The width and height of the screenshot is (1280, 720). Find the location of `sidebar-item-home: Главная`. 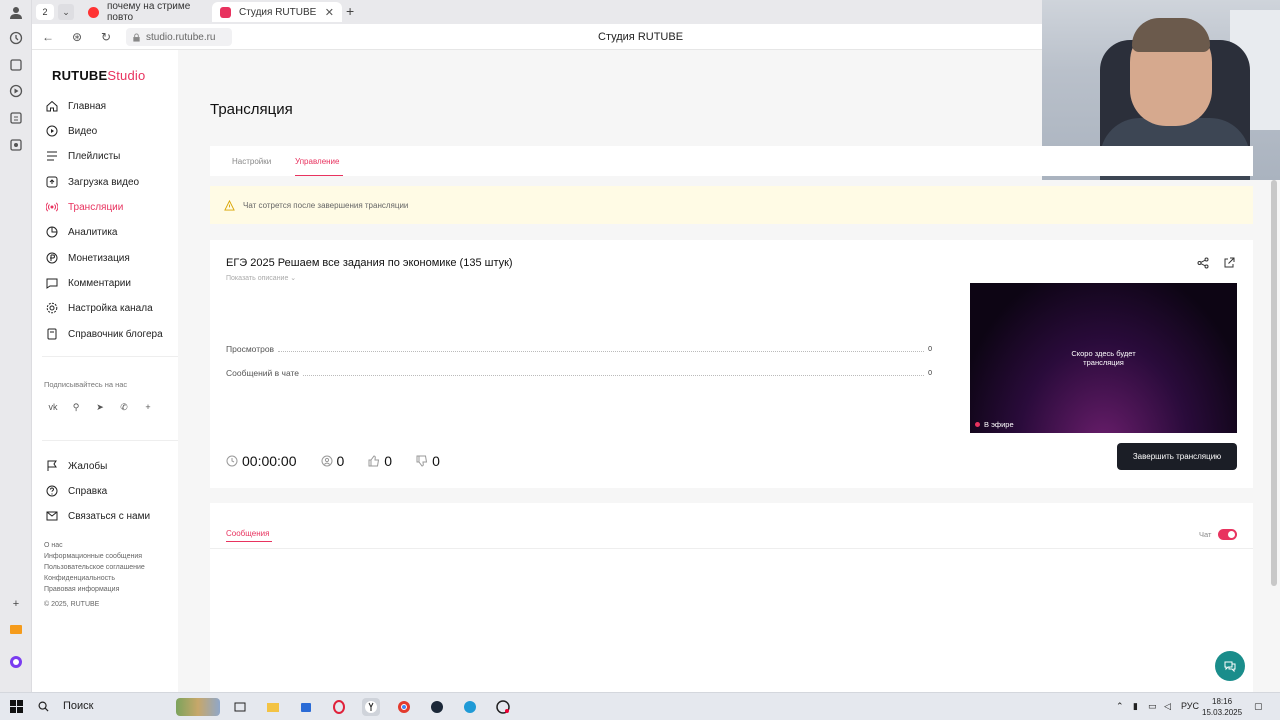

sidebar-item-home: Главная is located at coordinates (76, 106).